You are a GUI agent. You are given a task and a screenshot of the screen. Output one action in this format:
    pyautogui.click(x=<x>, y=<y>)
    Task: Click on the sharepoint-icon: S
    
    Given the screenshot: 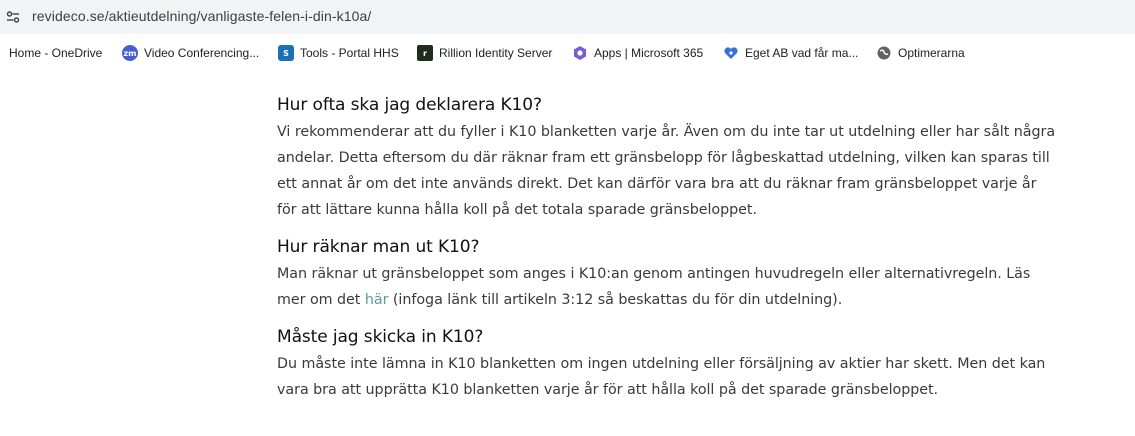 What is the action you would take?
    pyautogui.click(x=286, y=53)
    